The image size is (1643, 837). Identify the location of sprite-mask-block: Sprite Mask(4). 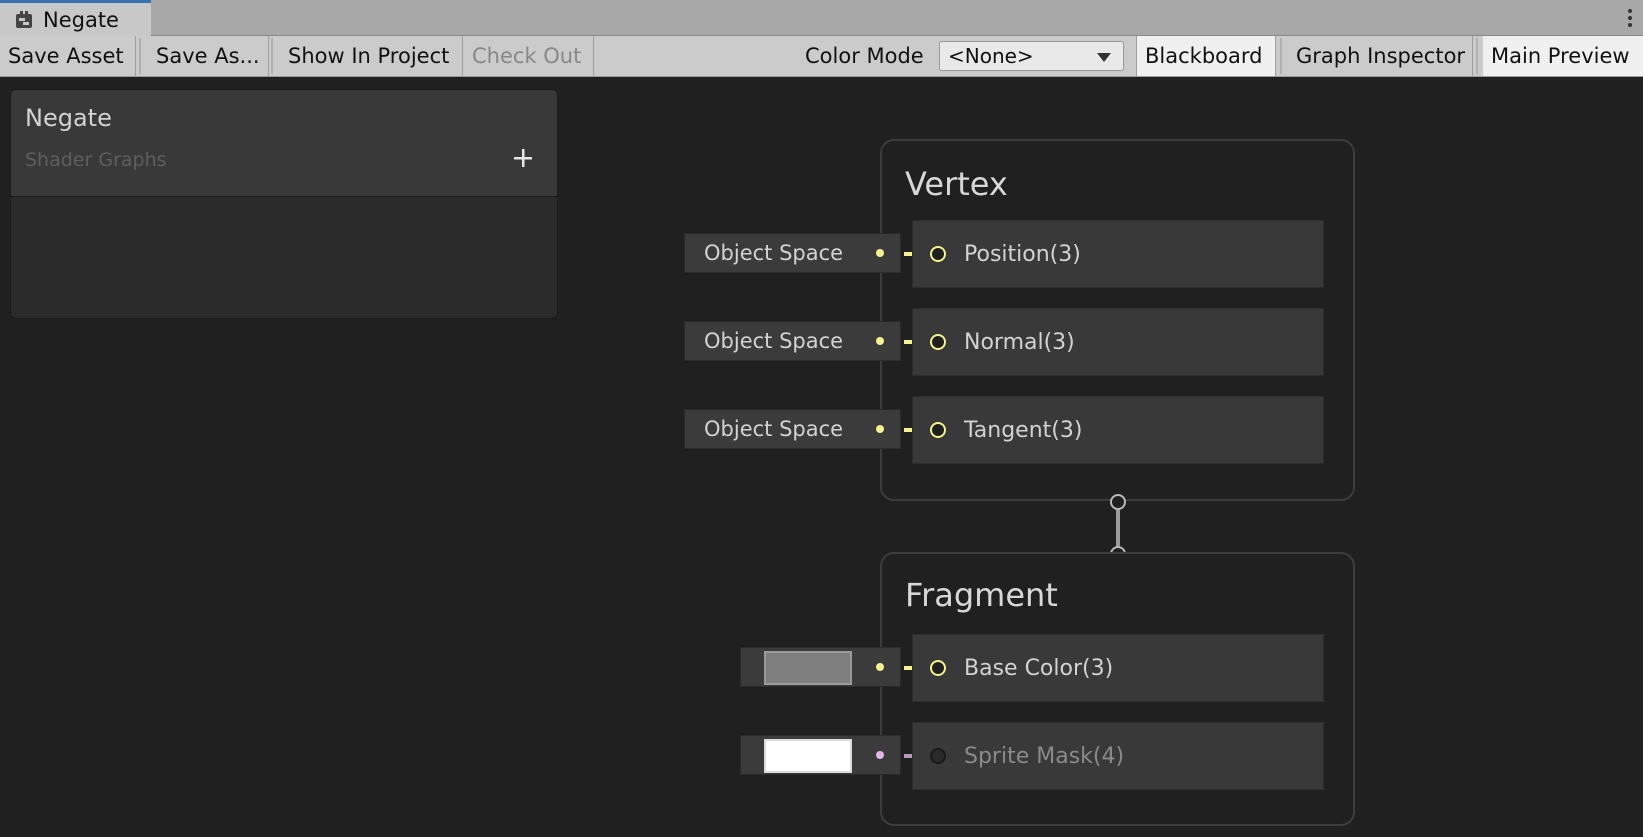
(1118, 756).